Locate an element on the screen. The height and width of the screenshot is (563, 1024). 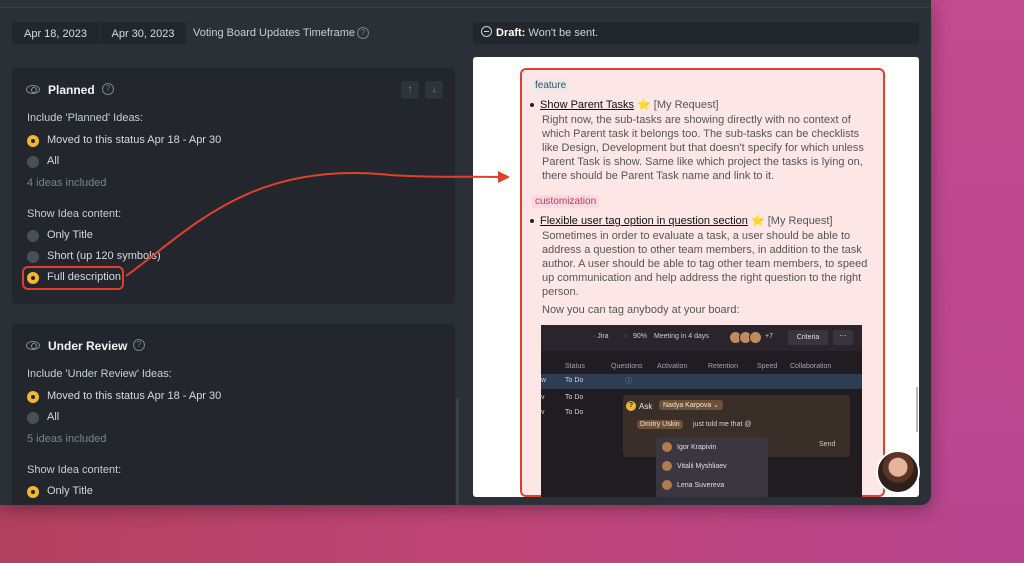
idea-extra-text: Now you can tag anybody at your board: is located at coordinates (641, 310).